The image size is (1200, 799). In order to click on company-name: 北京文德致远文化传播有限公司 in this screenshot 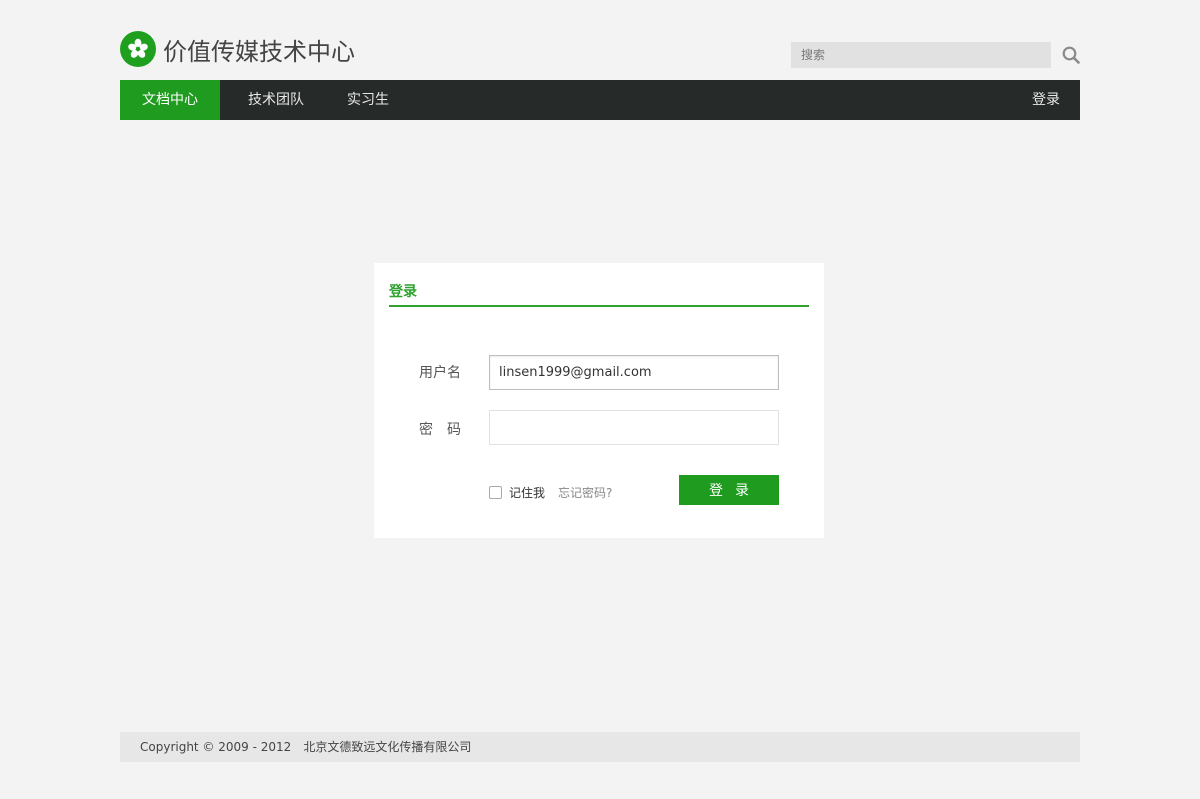, I will do `click(387, 747)`.